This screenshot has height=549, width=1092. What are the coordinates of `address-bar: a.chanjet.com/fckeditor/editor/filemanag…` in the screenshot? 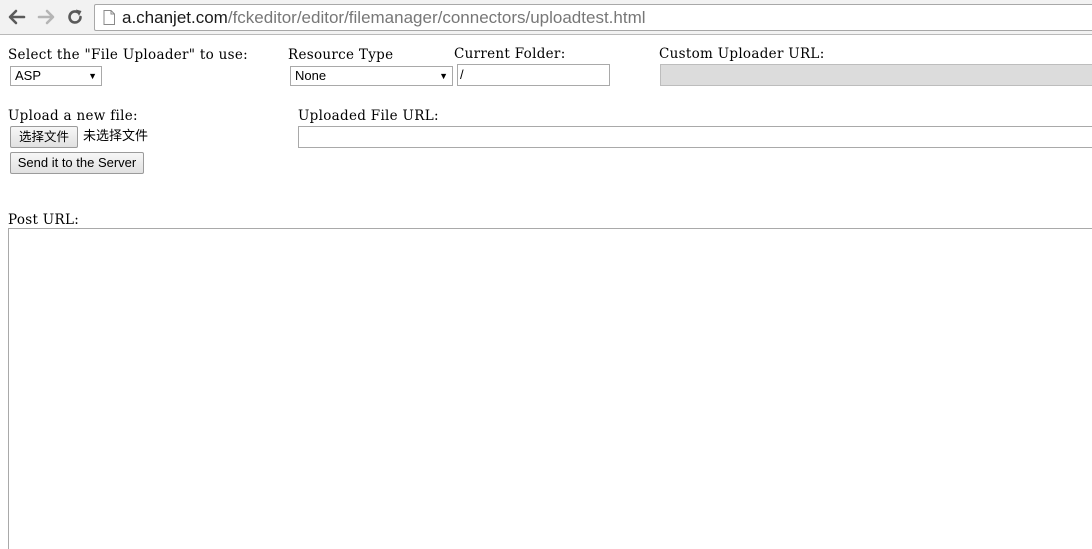 It's located at (593, 17).